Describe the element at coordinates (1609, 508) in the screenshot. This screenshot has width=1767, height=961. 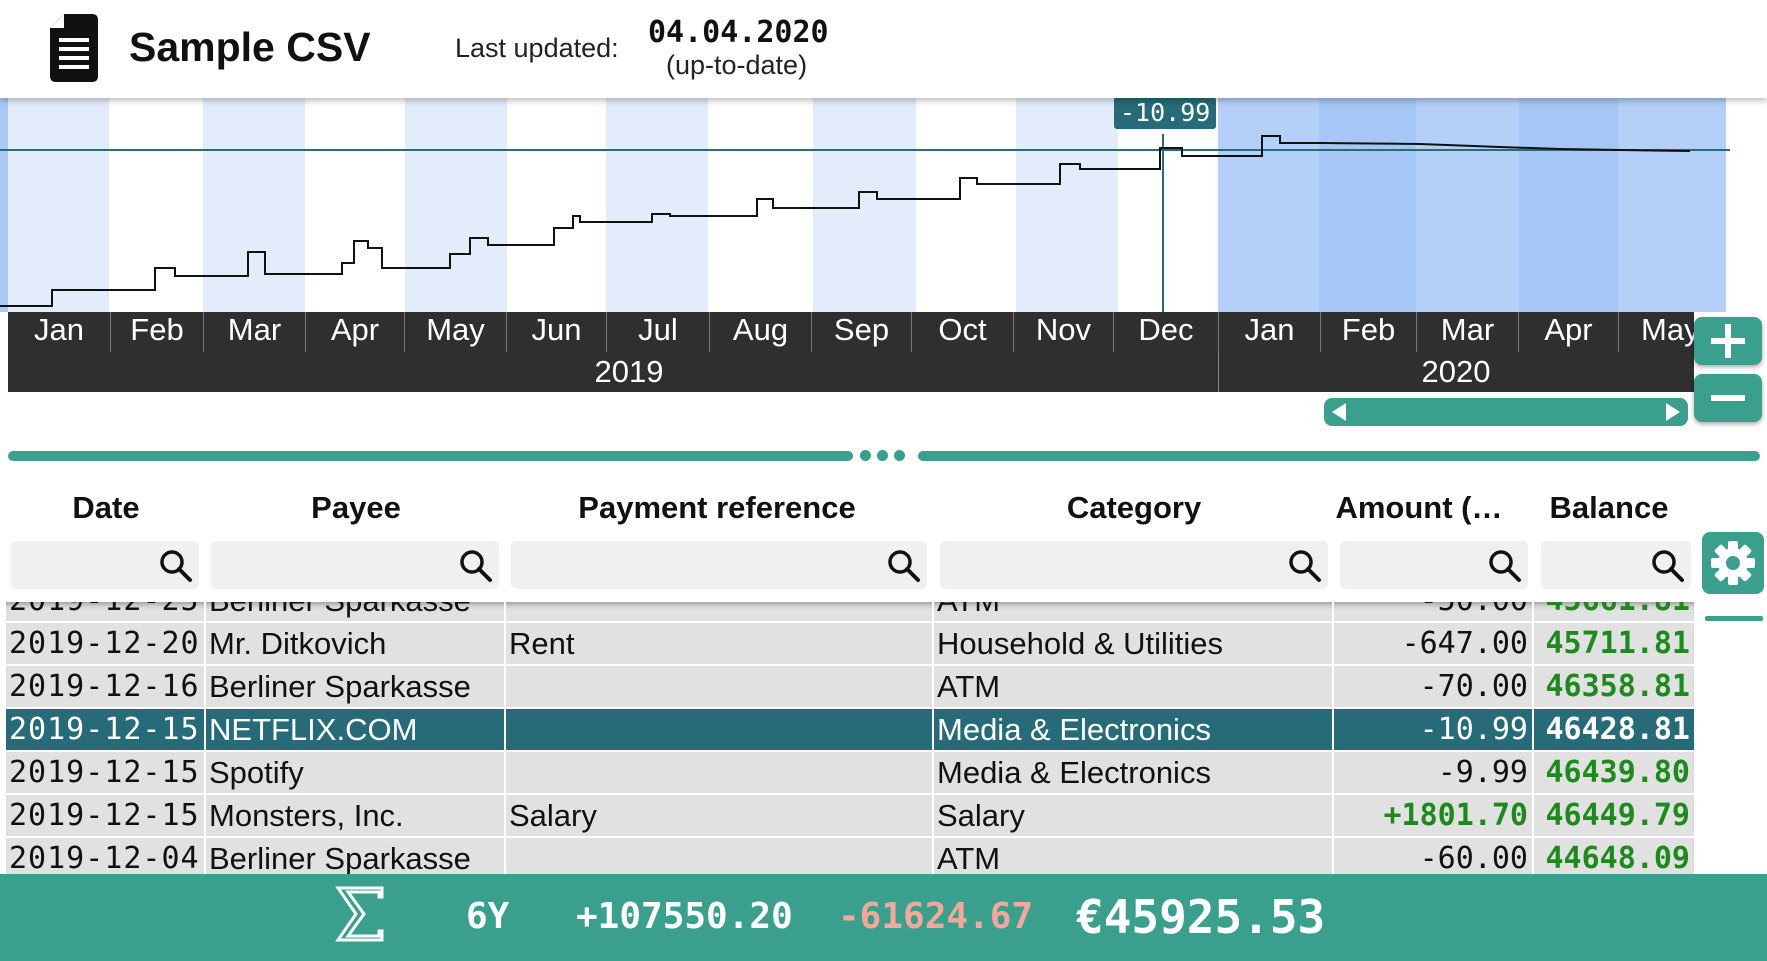
I see `column-header-balance: Balance` at that location.